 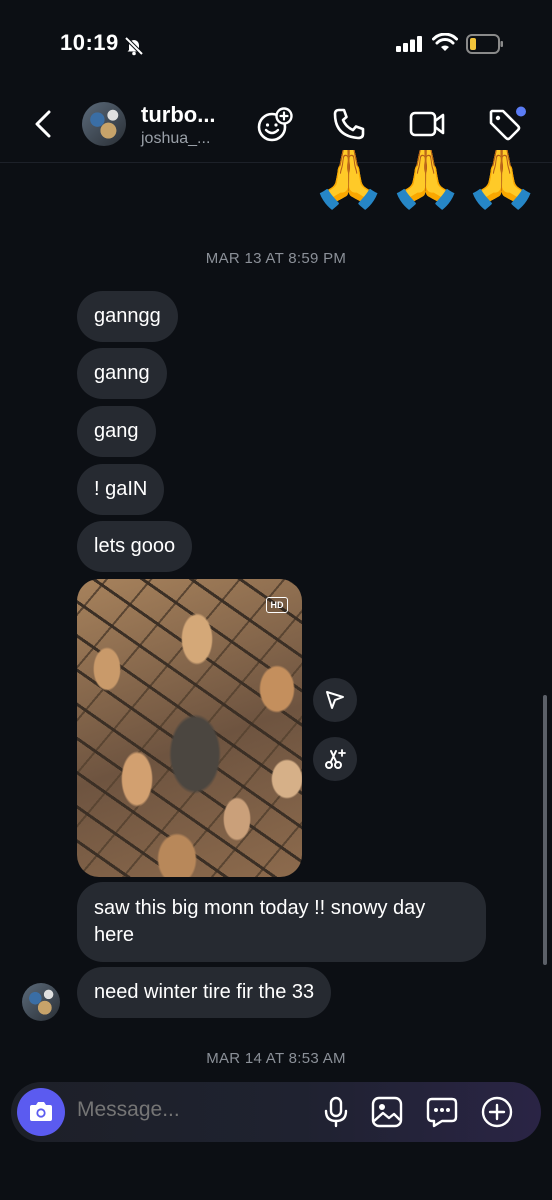 What do you see at coordinates (134, 46) in the screenshot?
I see `silent-bell-icon` at bounding box center [134, 46].